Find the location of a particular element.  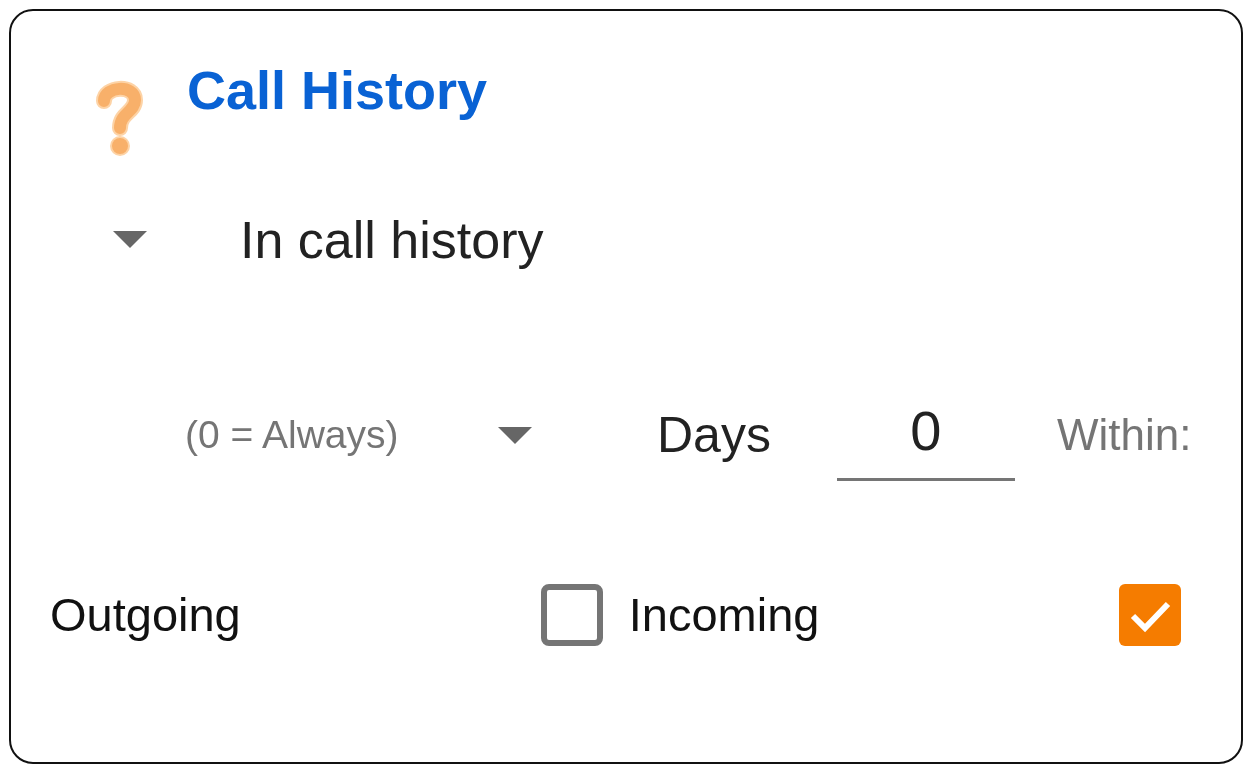

field-label: Within: is located at coordinates (1124, 434).